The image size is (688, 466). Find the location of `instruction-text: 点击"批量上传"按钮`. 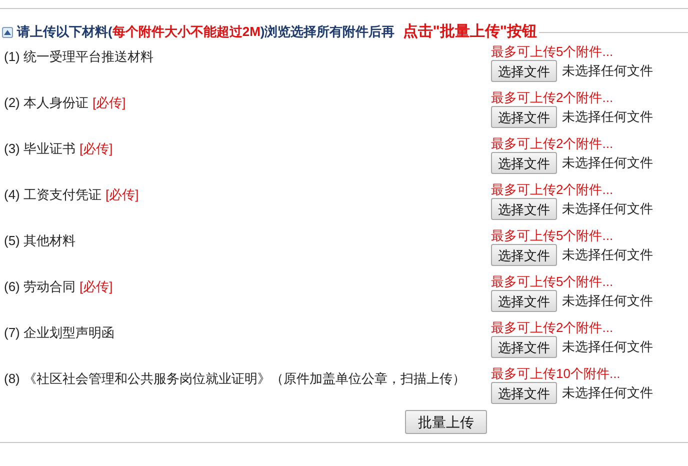

instruction-text: 点击"批量上传"按钮 is located at coordinates (469, 32).